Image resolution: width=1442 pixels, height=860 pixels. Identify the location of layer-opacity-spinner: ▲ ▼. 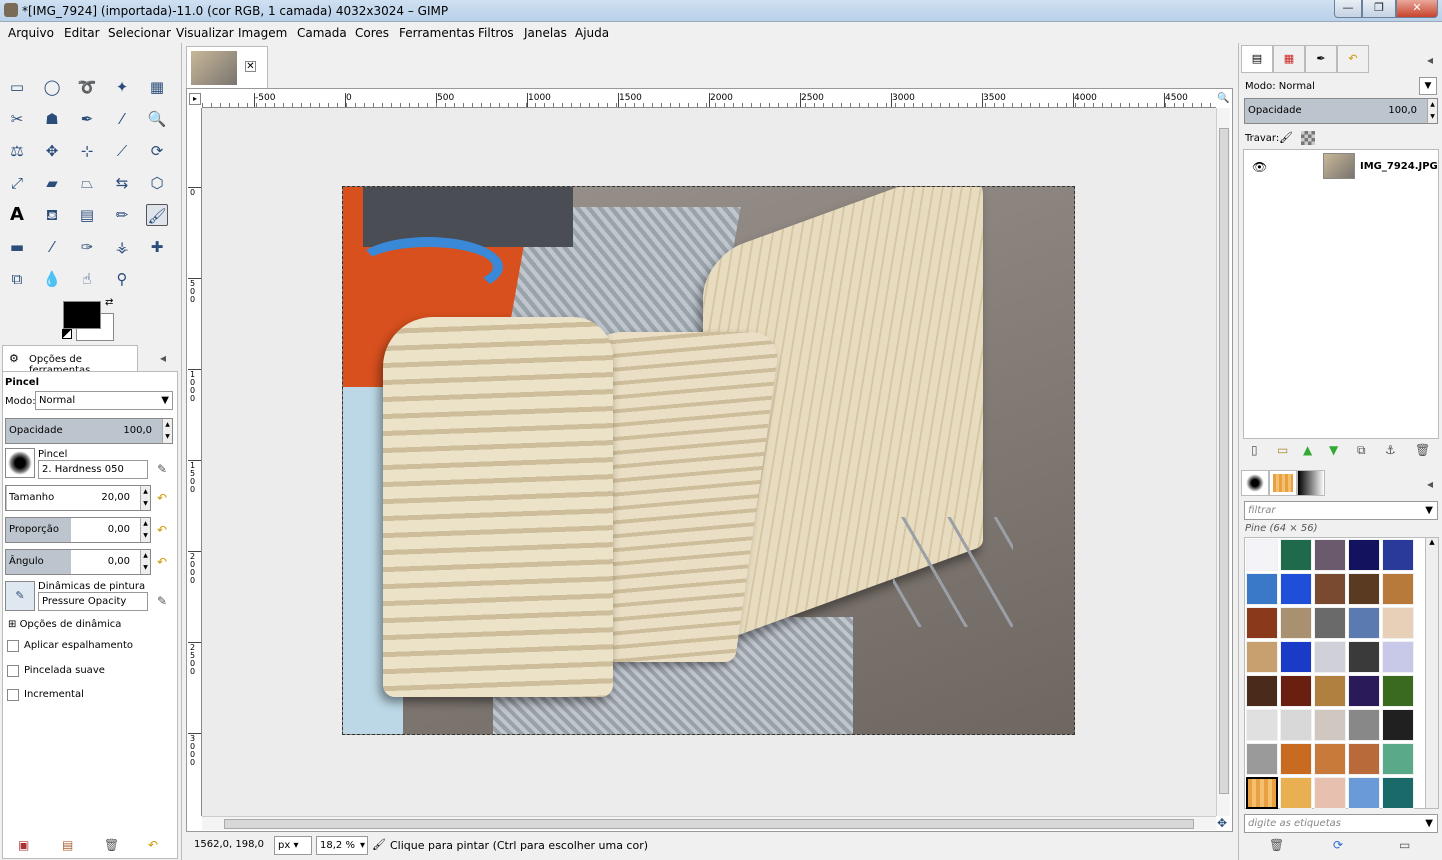
(1432, 111).